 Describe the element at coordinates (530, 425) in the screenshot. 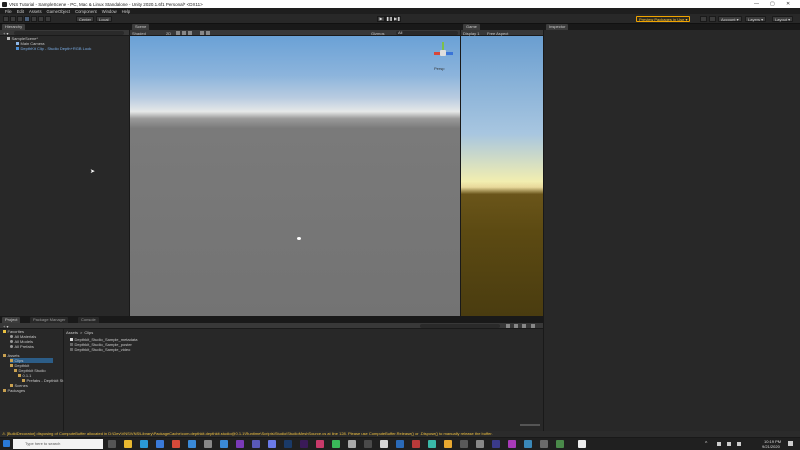

I see `thumbnail-size-slider` at that location.